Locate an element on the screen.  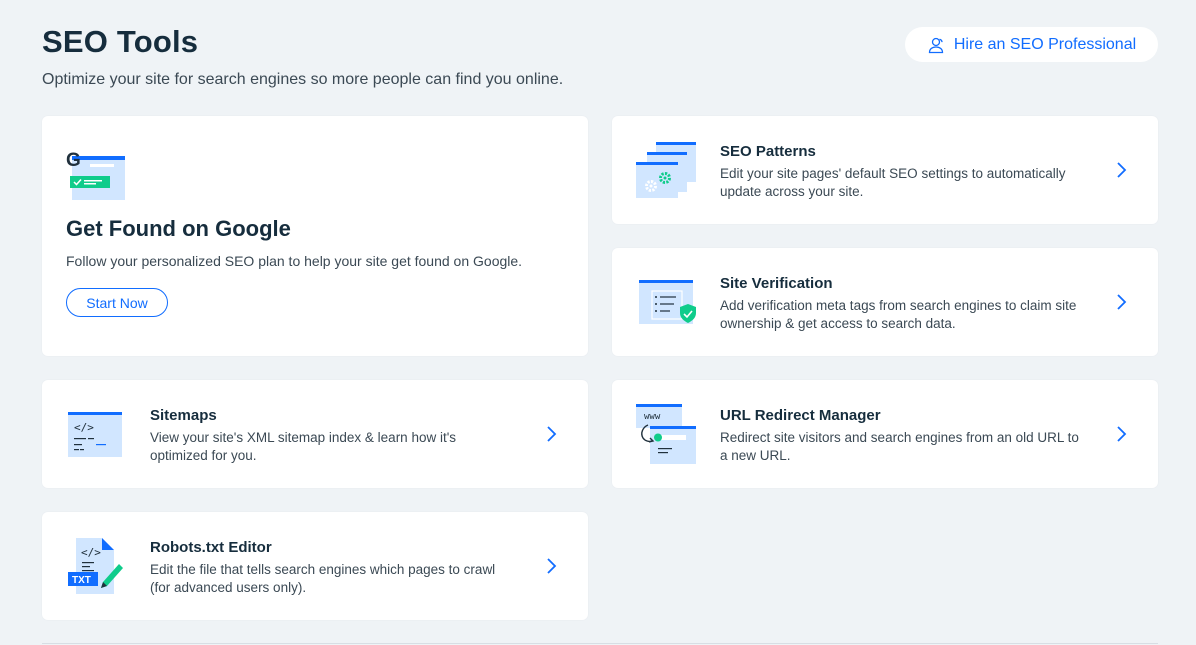
www-label: www is located at coordinates (652, 417).